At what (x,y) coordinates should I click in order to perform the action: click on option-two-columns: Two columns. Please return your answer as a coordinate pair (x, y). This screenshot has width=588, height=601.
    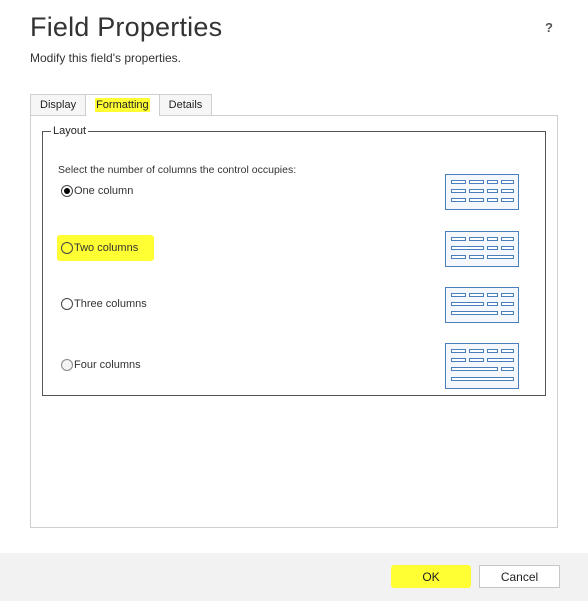
    Looking at the image, I should click on (99, 248).